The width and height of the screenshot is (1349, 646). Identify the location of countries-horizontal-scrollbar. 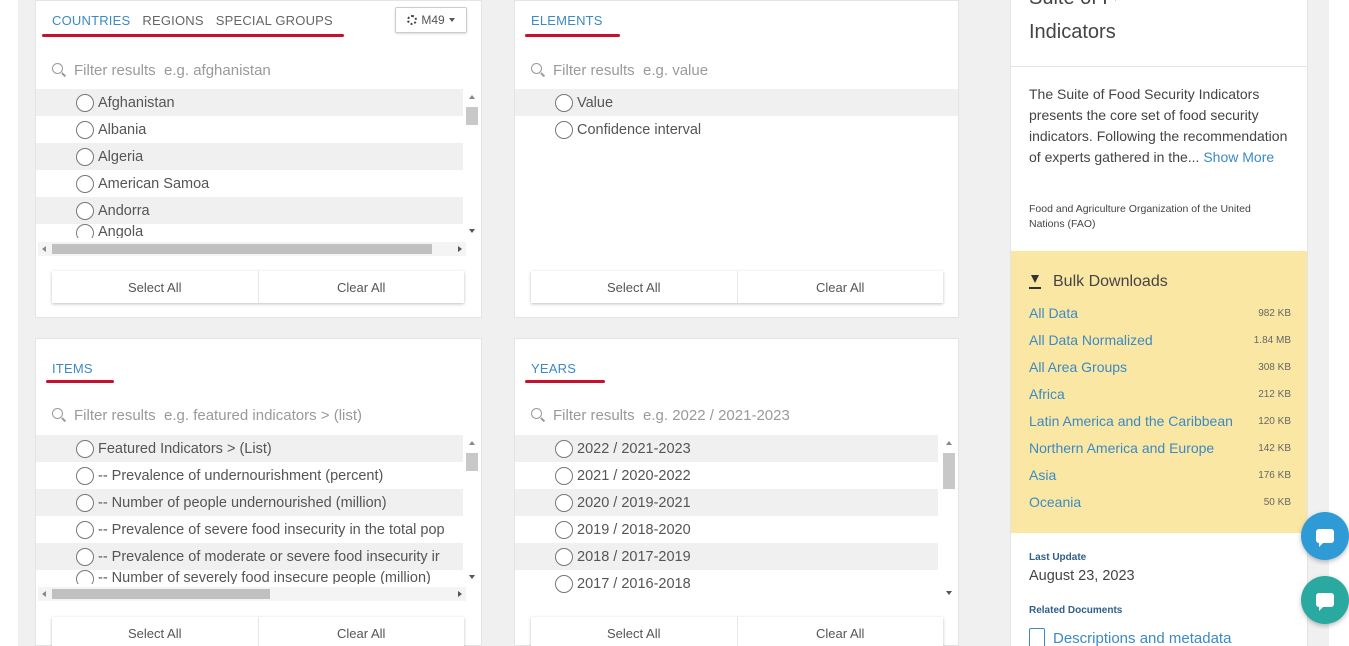
(252, 249).